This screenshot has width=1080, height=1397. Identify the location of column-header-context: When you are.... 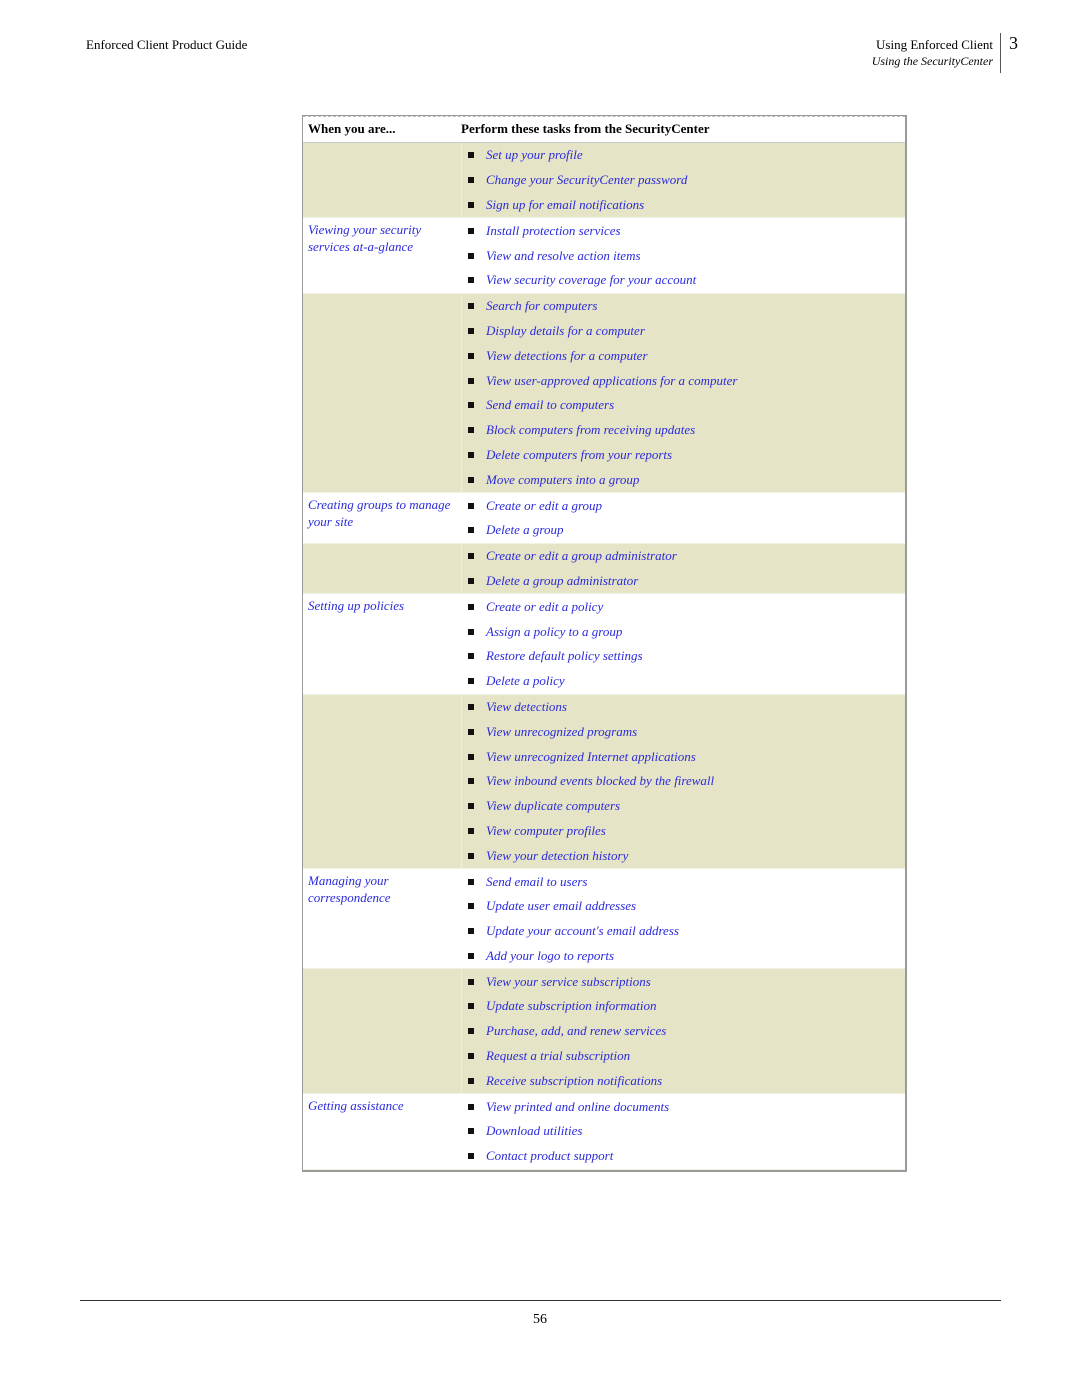
(352, 128).